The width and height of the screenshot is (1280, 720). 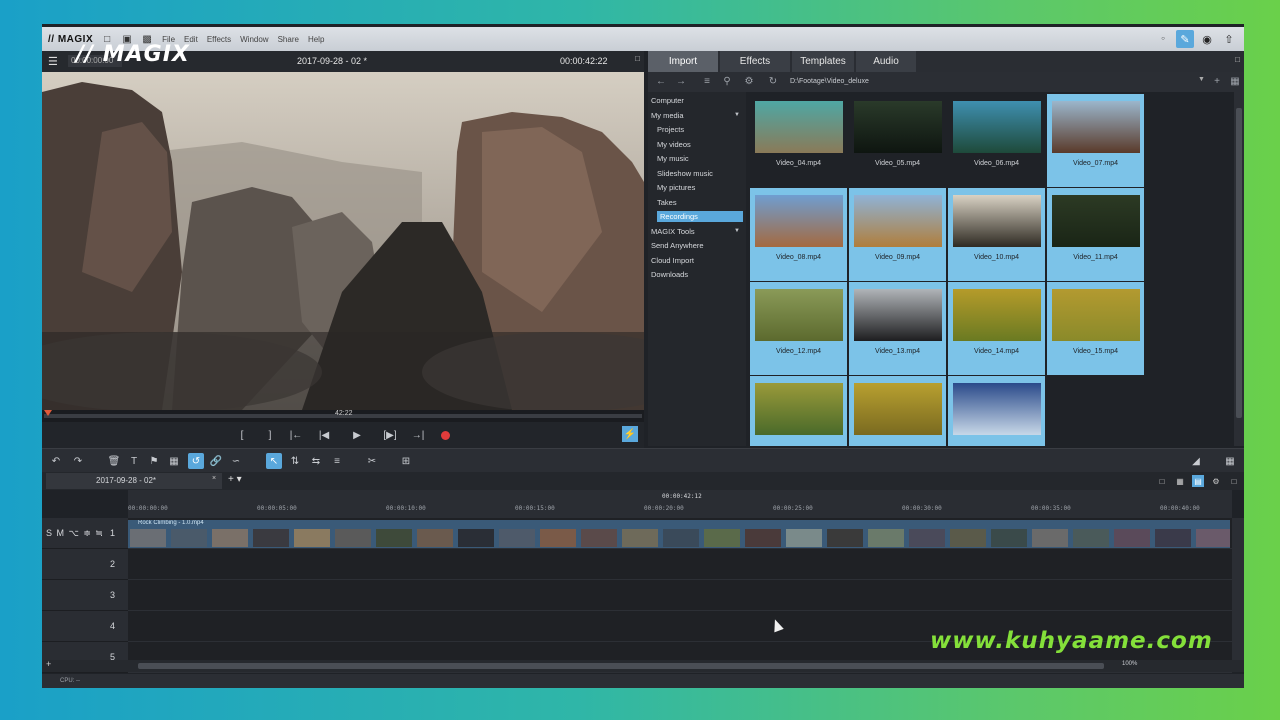 What do you see at coordinates (1217, 81) in the screenshot?
I see `add-icon: +` at bounding box center [1217, 81].